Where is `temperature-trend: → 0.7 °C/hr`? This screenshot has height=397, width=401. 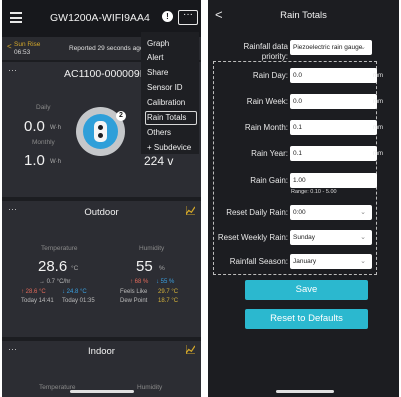 temperature-trend: → 0.7 °C/hr is located at coordinates (55, 282).